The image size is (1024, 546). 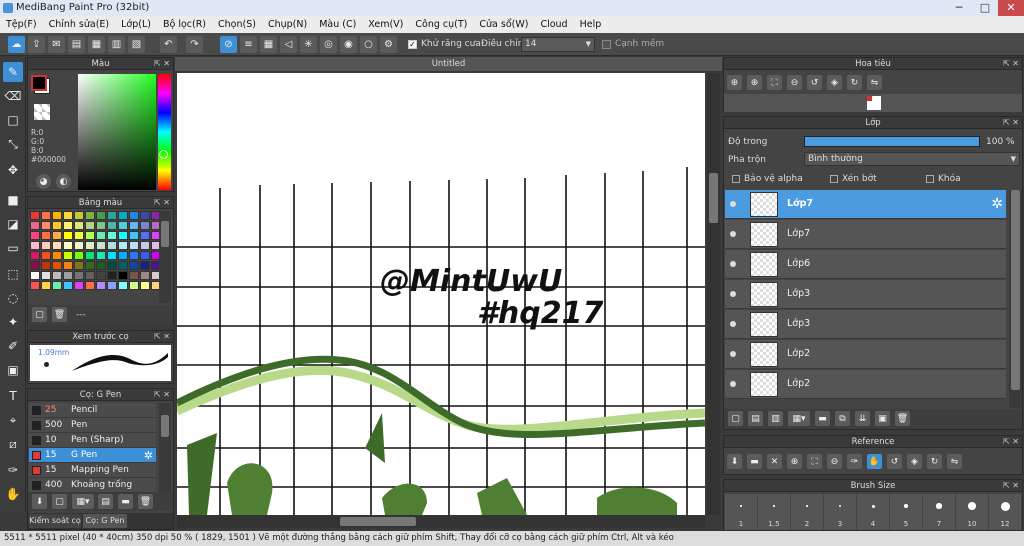 I want to click on reset-view-icon: ◈, so click(x=834, y=82).